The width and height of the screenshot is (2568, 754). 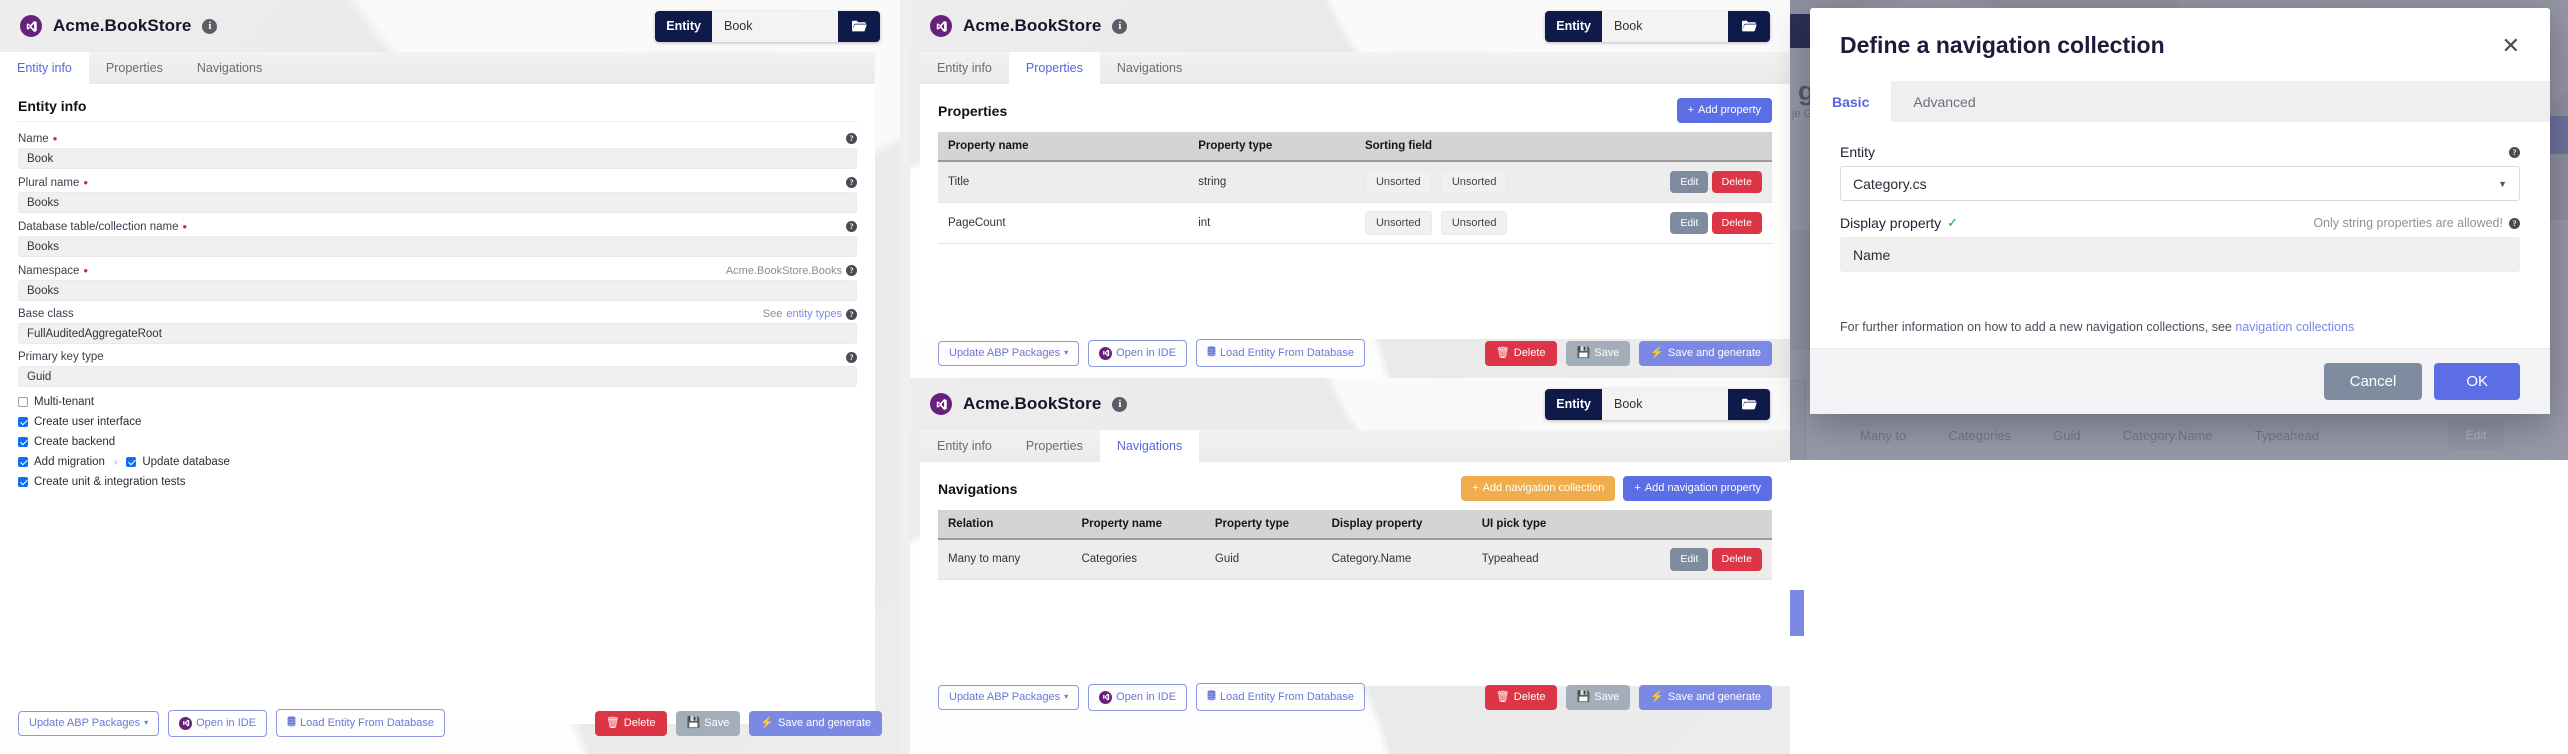 I want to click on entity-picker-2: Entity Book, so click(x=1657, y=26).